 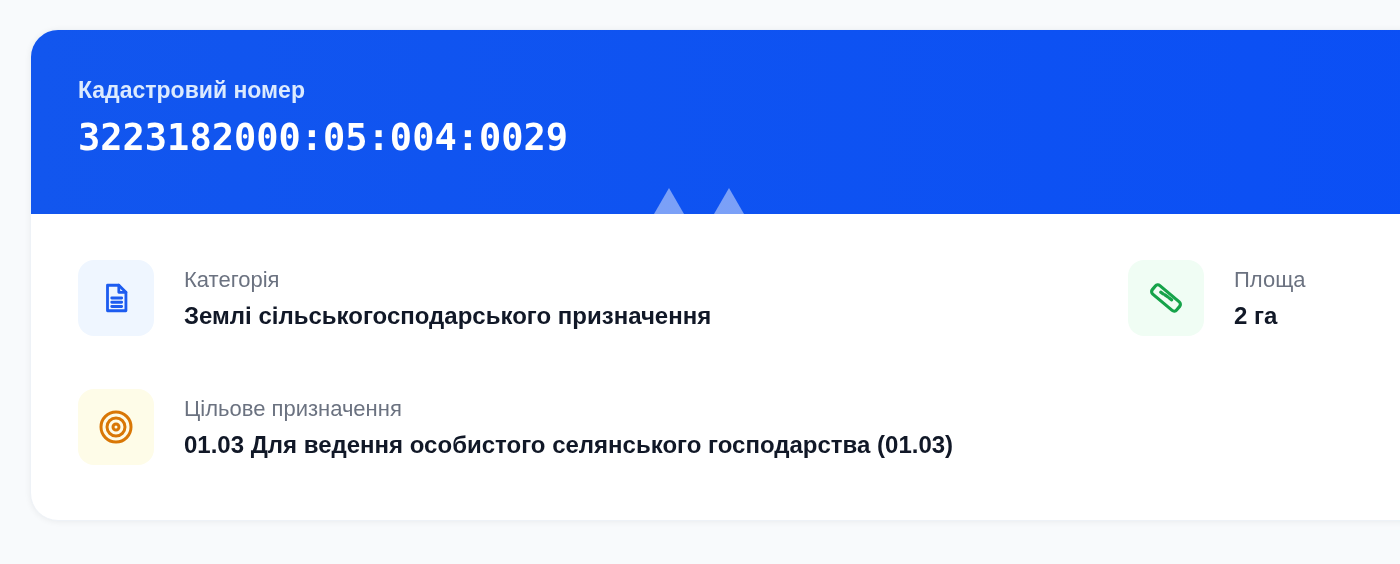 I want to click on field-label: Категорія, so click(x=232, y=280).